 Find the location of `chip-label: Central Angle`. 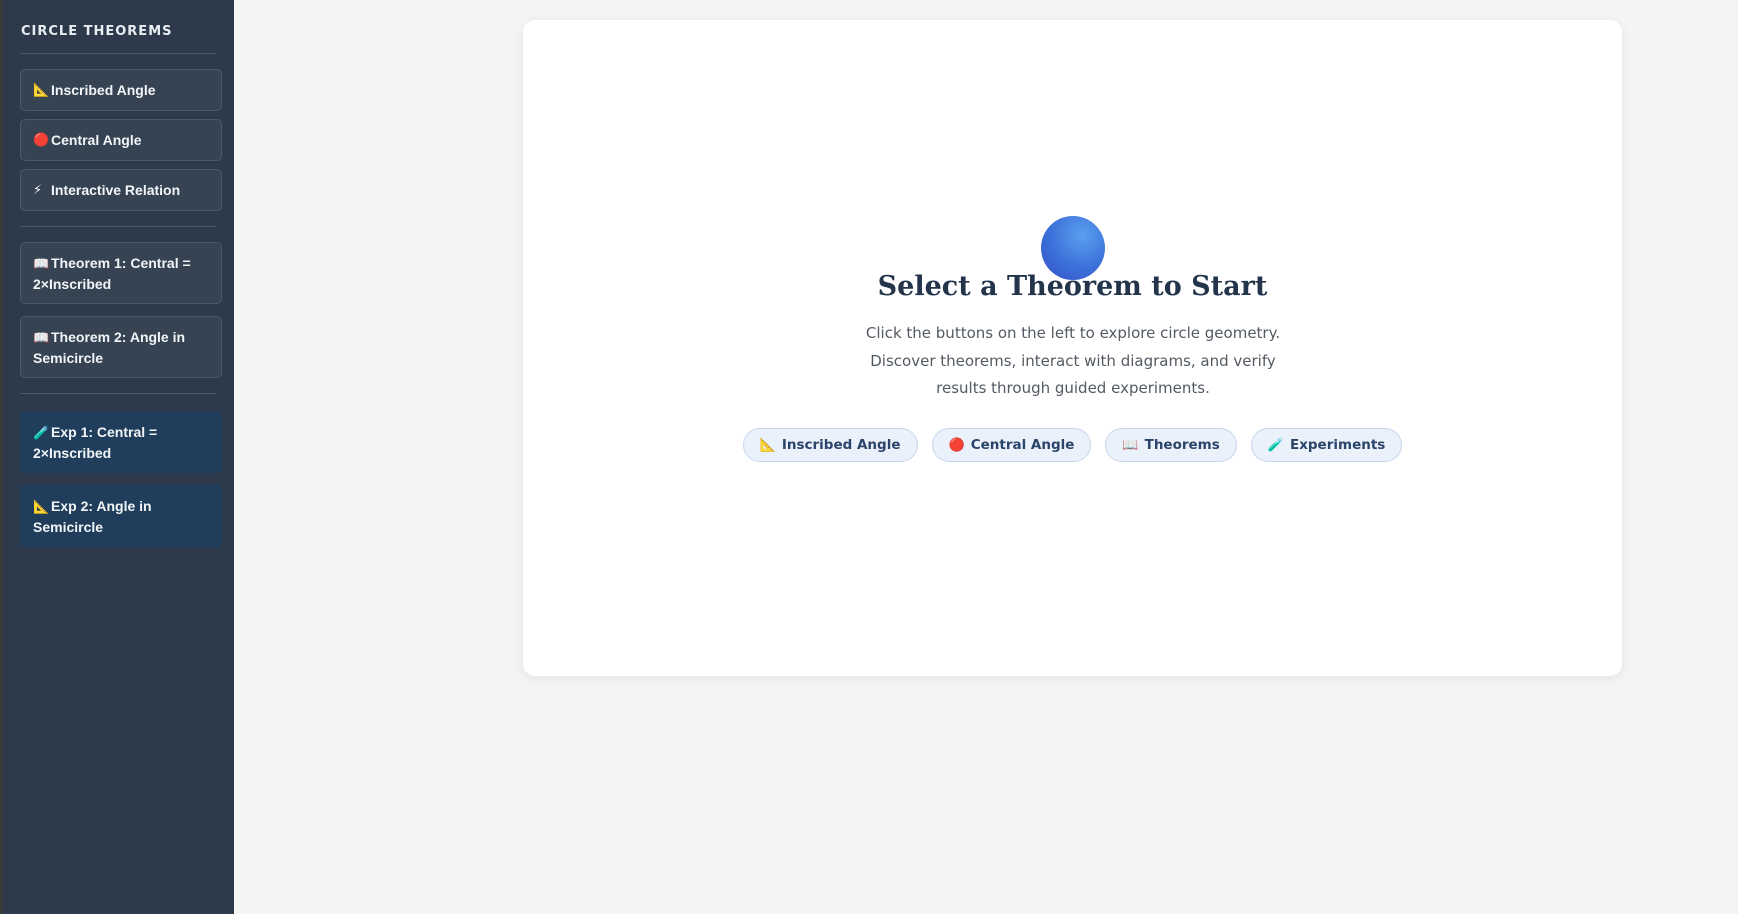

chip-label: Central Angle is located at coordinates (1022, 445).